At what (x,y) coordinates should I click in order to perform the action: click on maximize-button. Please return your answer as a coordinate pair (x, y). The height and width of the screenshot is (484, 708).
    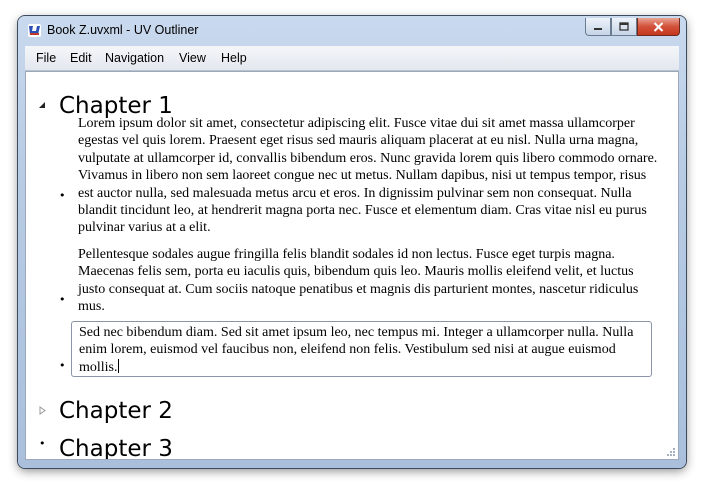
    Looking at the image, I should click on (624, 27).